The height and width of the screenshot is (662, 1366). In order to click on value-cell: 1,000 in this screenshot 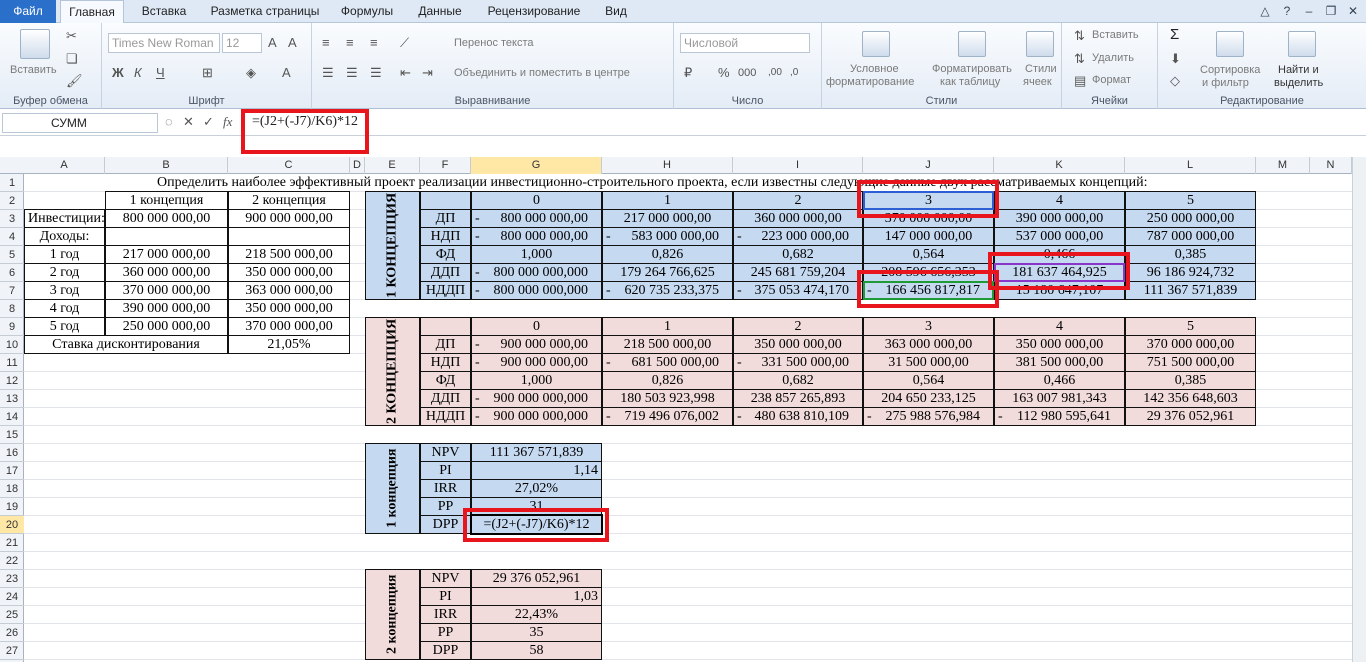, I will do `click(536, 254)`.